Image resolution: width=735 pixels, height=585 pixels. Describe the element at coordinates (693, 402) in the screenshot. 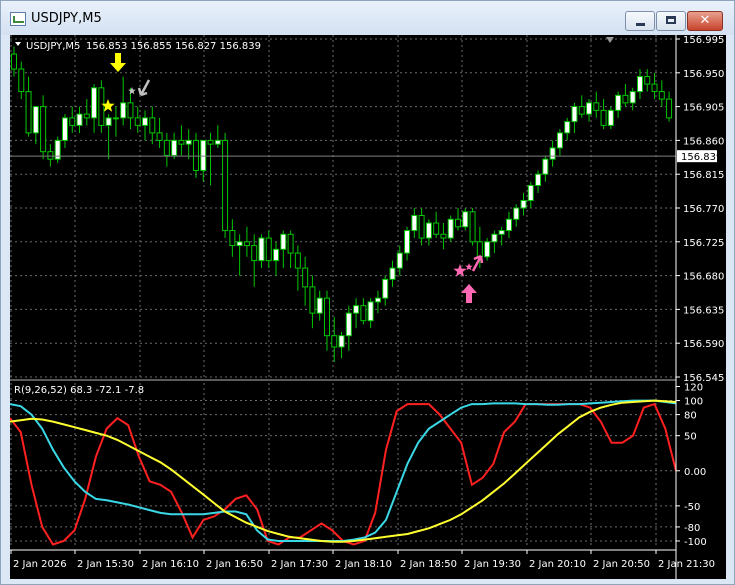

I see `indicator-tick-label: 100` at that location.